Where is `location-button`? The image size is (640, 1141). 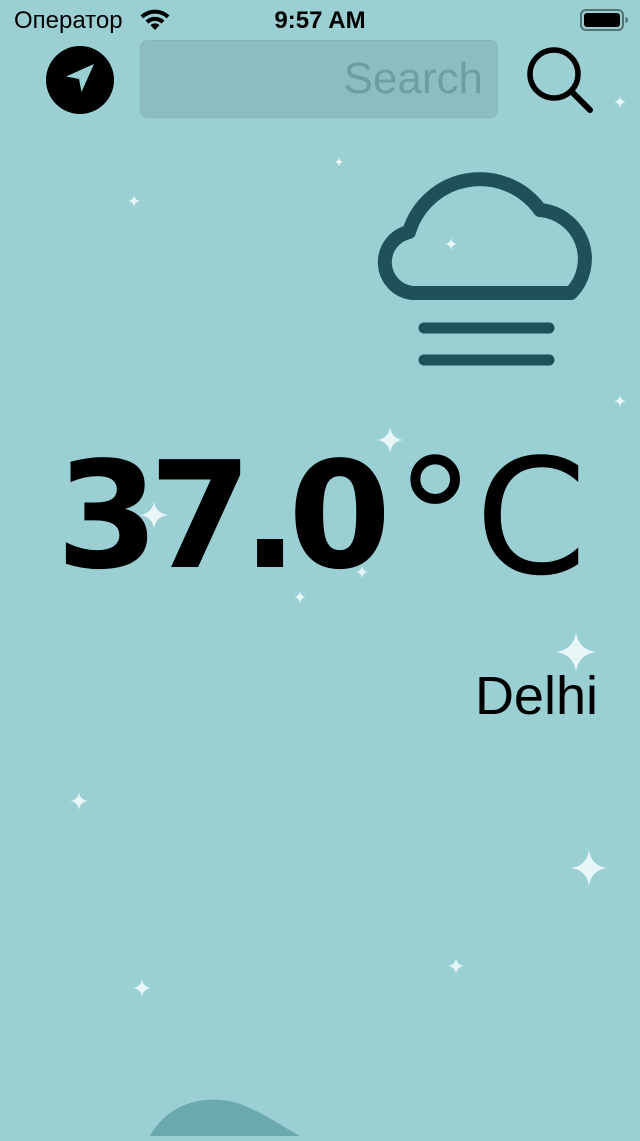
location-button is located at coordinates (80, 80).